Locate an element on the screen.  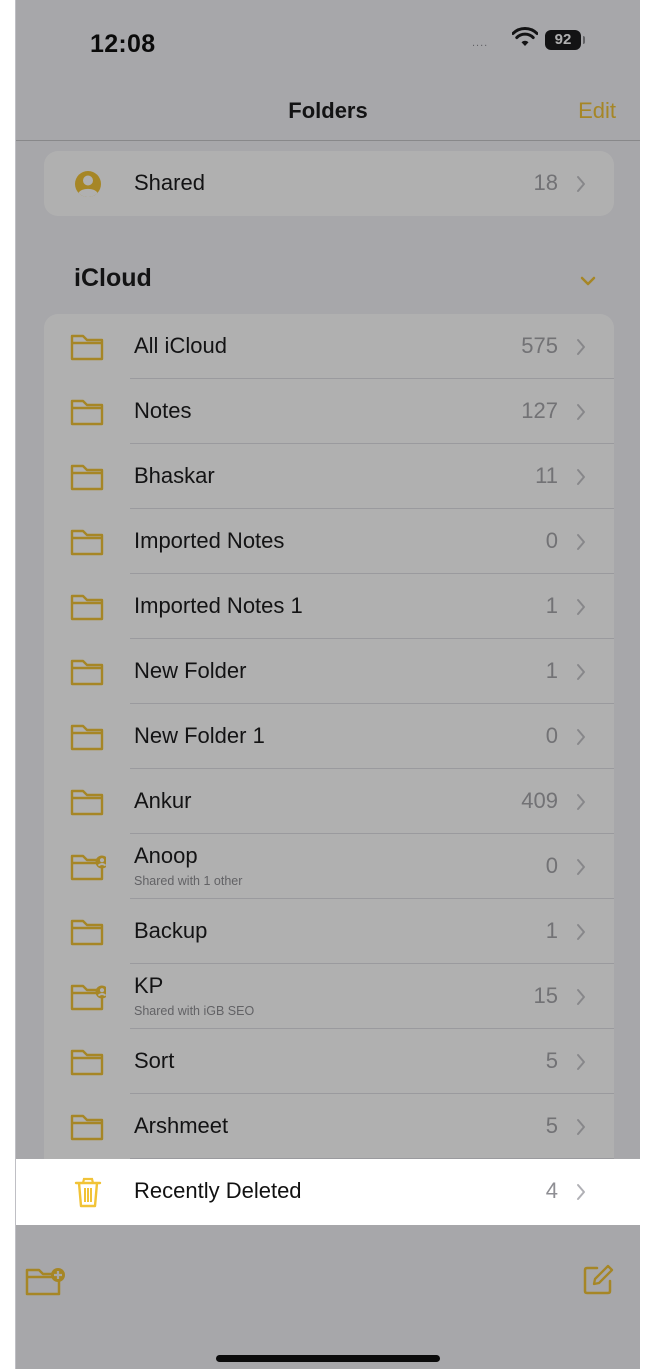
folder-label: Ankur is located at coordinates (163, 800).